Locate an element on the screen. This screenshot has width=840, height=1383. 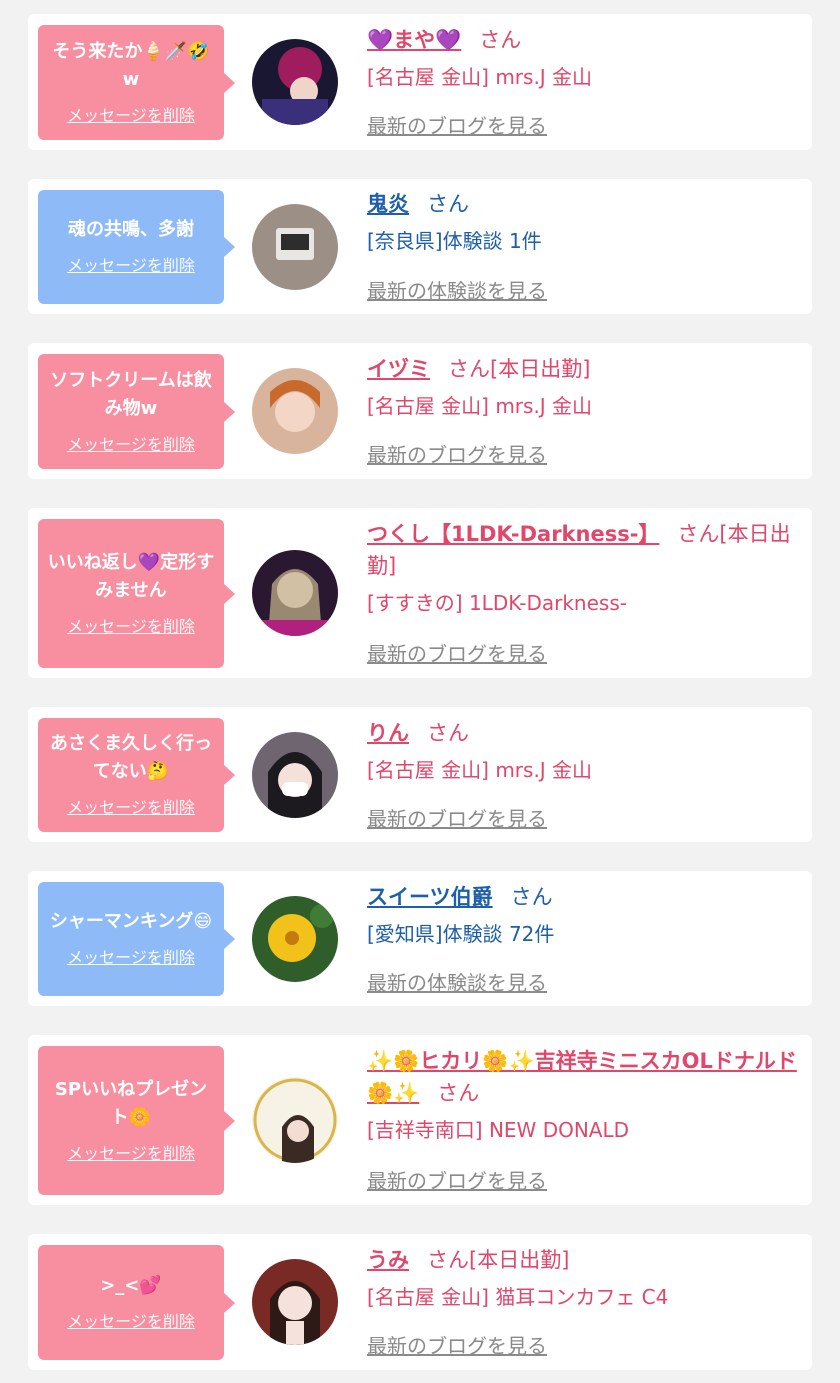
user-name-link: 鬼炎 is located at coordinates (388, 204).